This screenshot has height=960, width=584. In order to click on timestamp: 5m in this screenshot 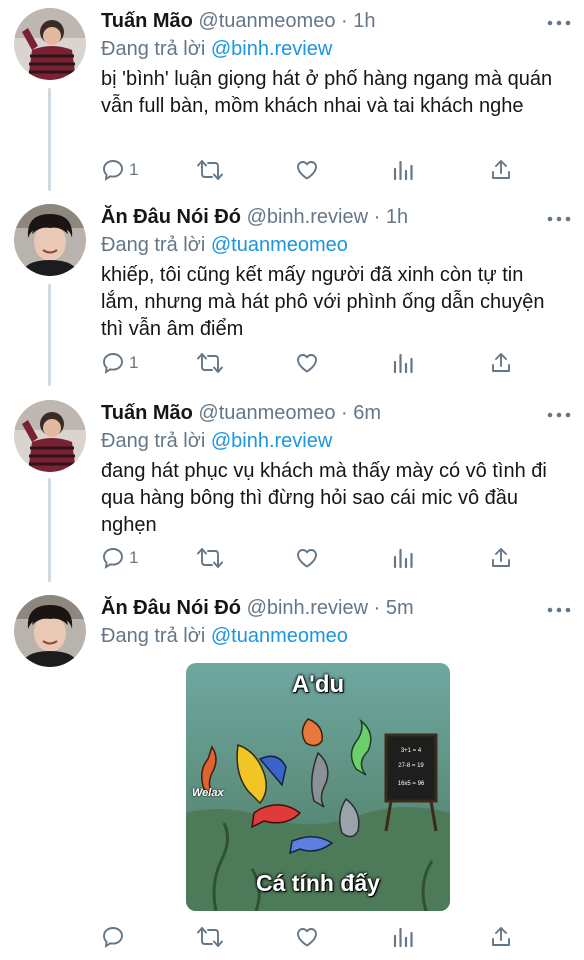, I will do `click(400, 608)`.